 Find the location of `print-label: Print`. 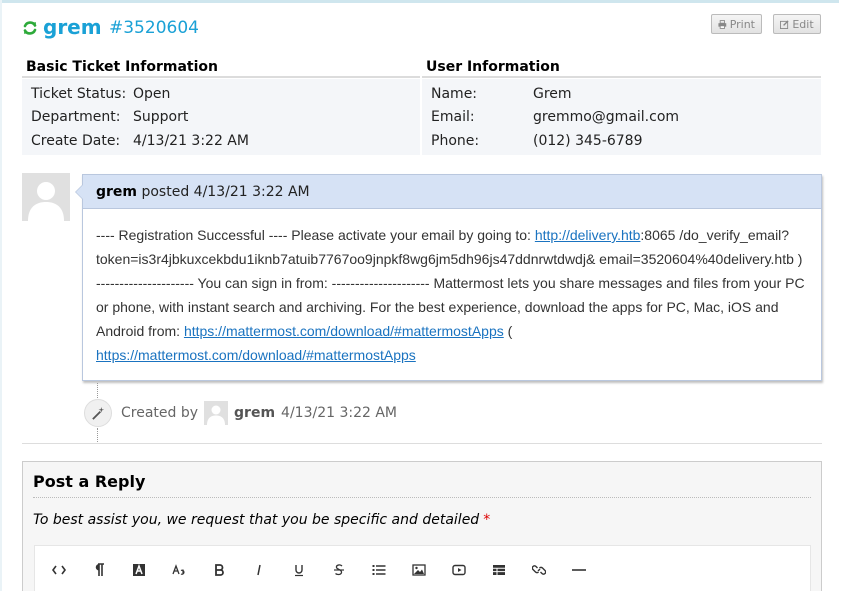

print-label: Print is located at coordinates (742, 24).